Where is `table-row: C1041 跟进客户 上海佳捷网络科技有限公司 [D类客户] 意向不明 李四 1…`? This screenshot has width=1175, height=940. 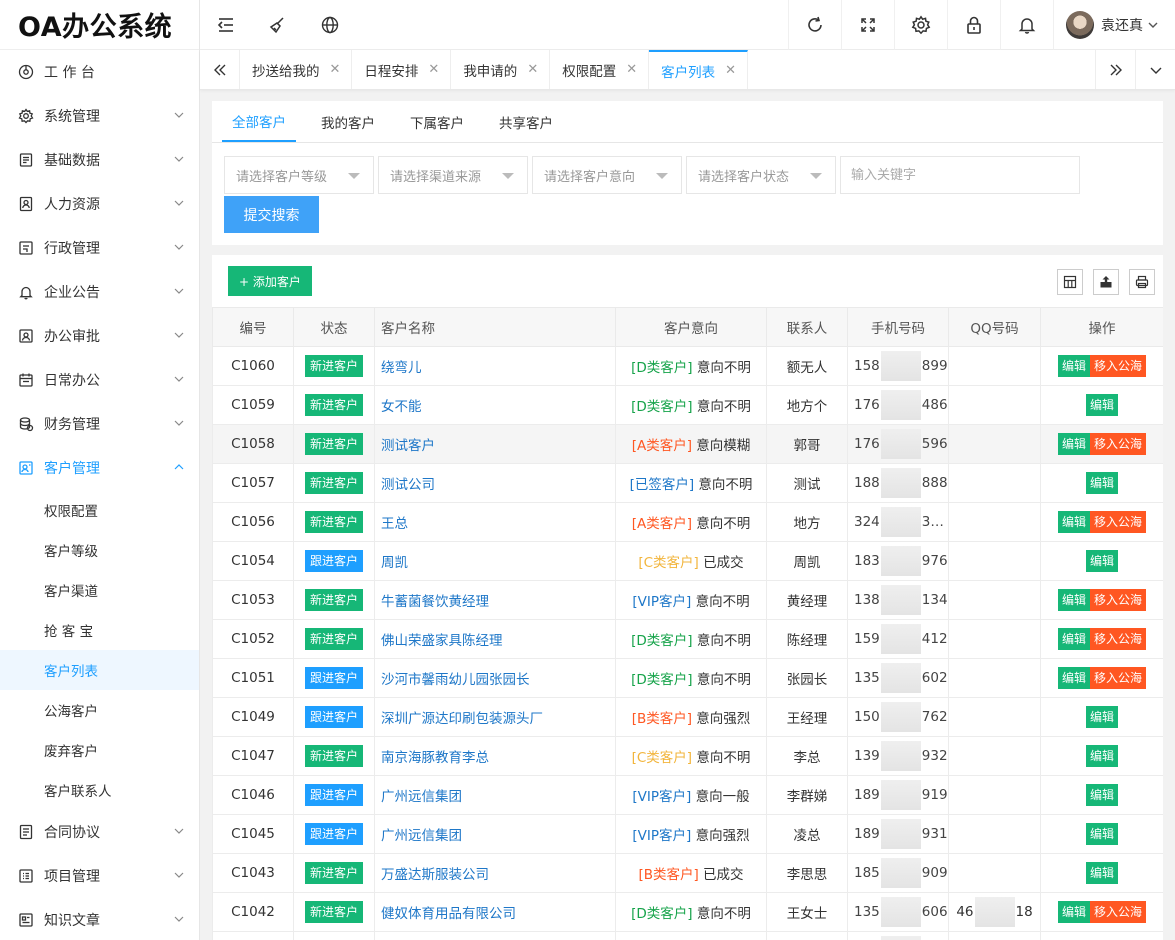 table-row: C1041 跟进客户 上海佳捷网络科技有限公司 [D类客户] 意向不明 李四 1… is located at coordinates (687, 935).